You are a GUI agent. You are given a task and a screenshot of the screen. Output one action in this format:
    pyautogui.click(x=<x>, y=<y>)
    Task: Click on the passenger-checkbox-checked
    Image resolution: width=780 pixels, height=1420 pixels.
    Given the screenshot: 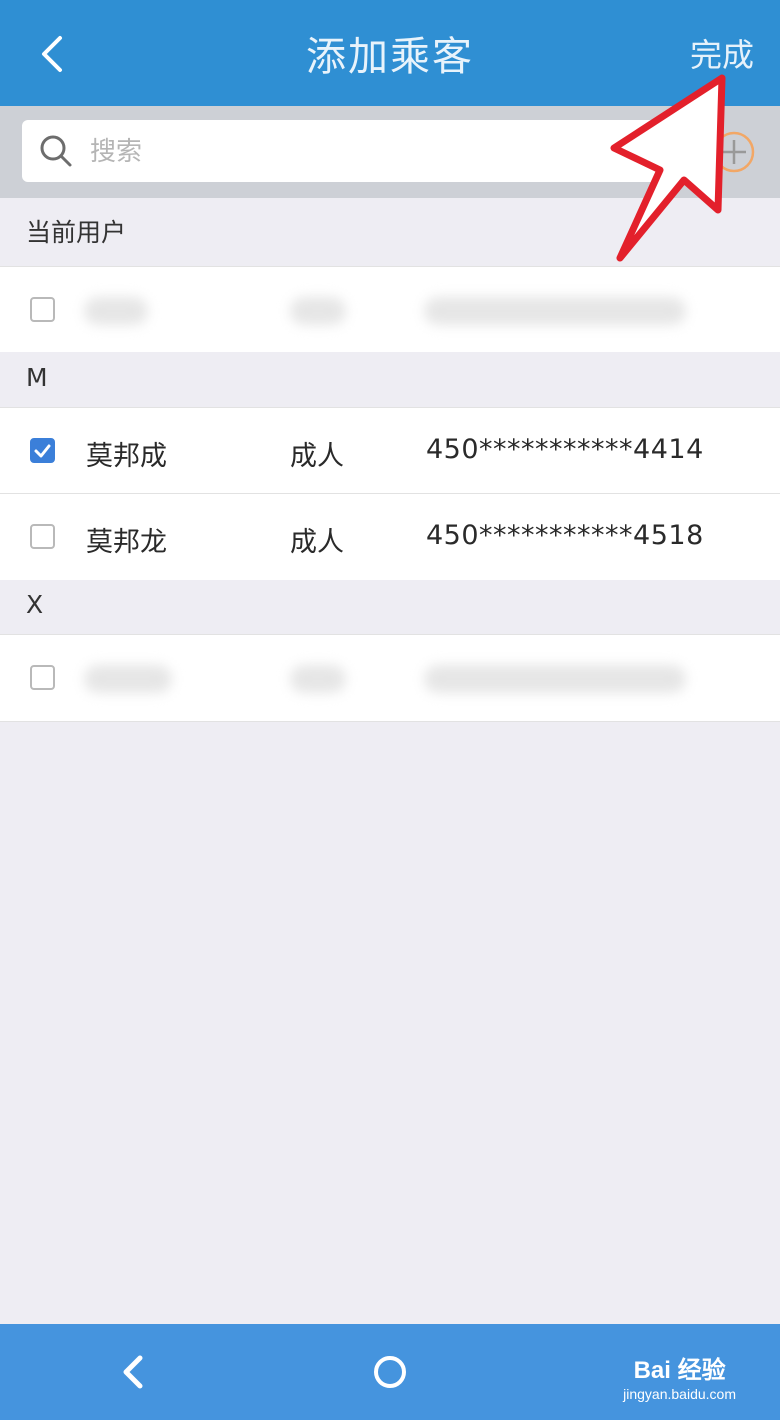 What is the action you would take?
    pyautogui.click(x=42, y=450)
    